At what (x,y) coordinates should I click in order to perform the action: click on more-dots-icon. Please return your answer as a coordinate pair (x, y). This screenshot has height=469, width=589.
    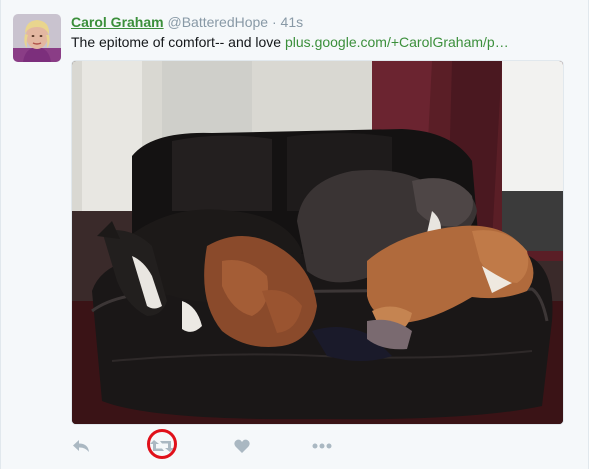
    Looking at the image, I should click on (322, 446).